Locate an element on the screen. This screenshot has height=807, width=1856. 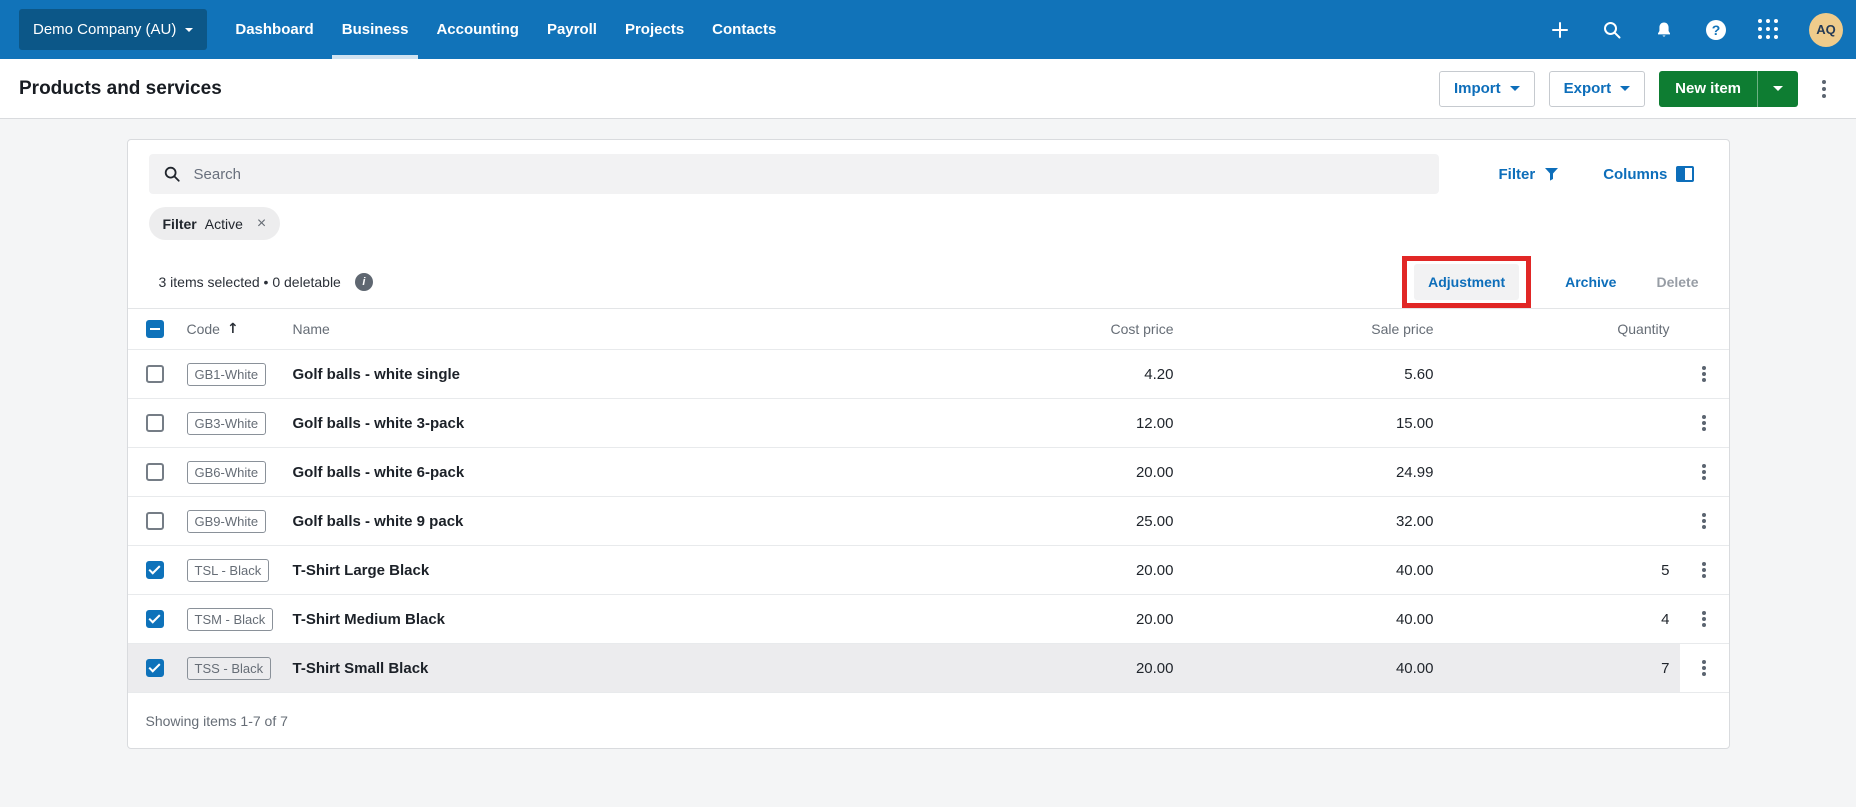
nav-item-business: Business is located at coordinates (375, 29).